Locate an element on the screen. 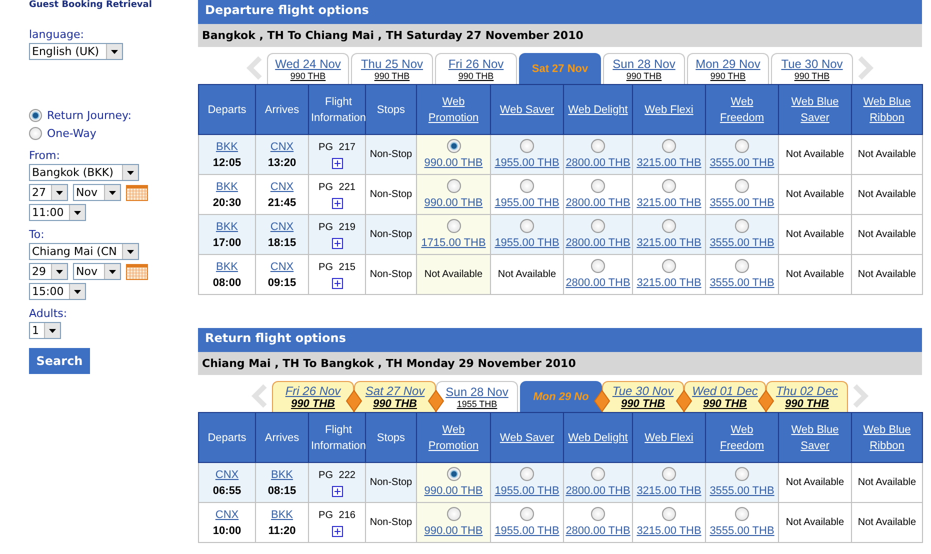  tab-date-link: Sat 27 Nov is located at coordinates (395, 391).